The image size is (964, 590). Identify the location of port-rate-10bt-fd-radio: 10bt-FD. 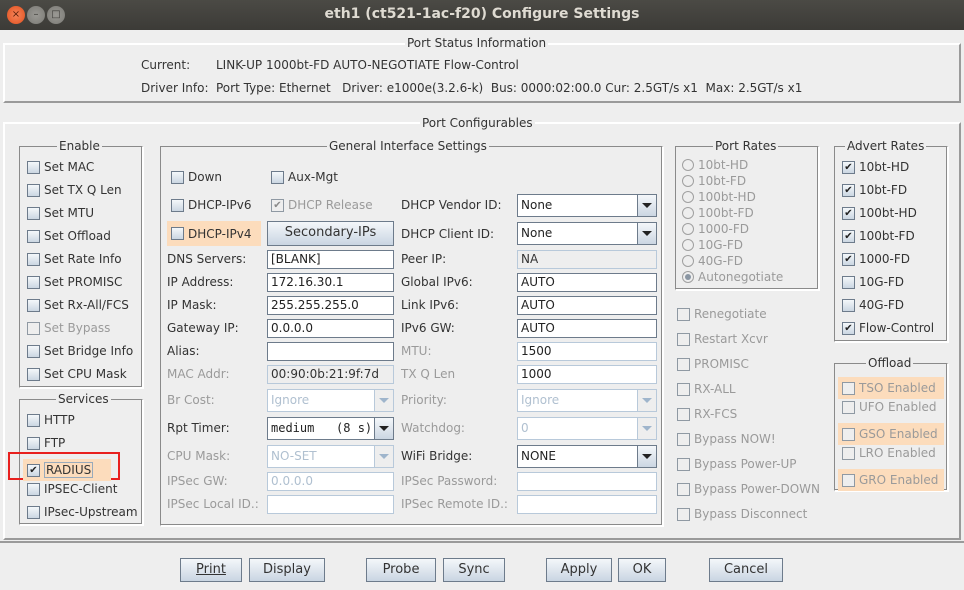
(714, 181).